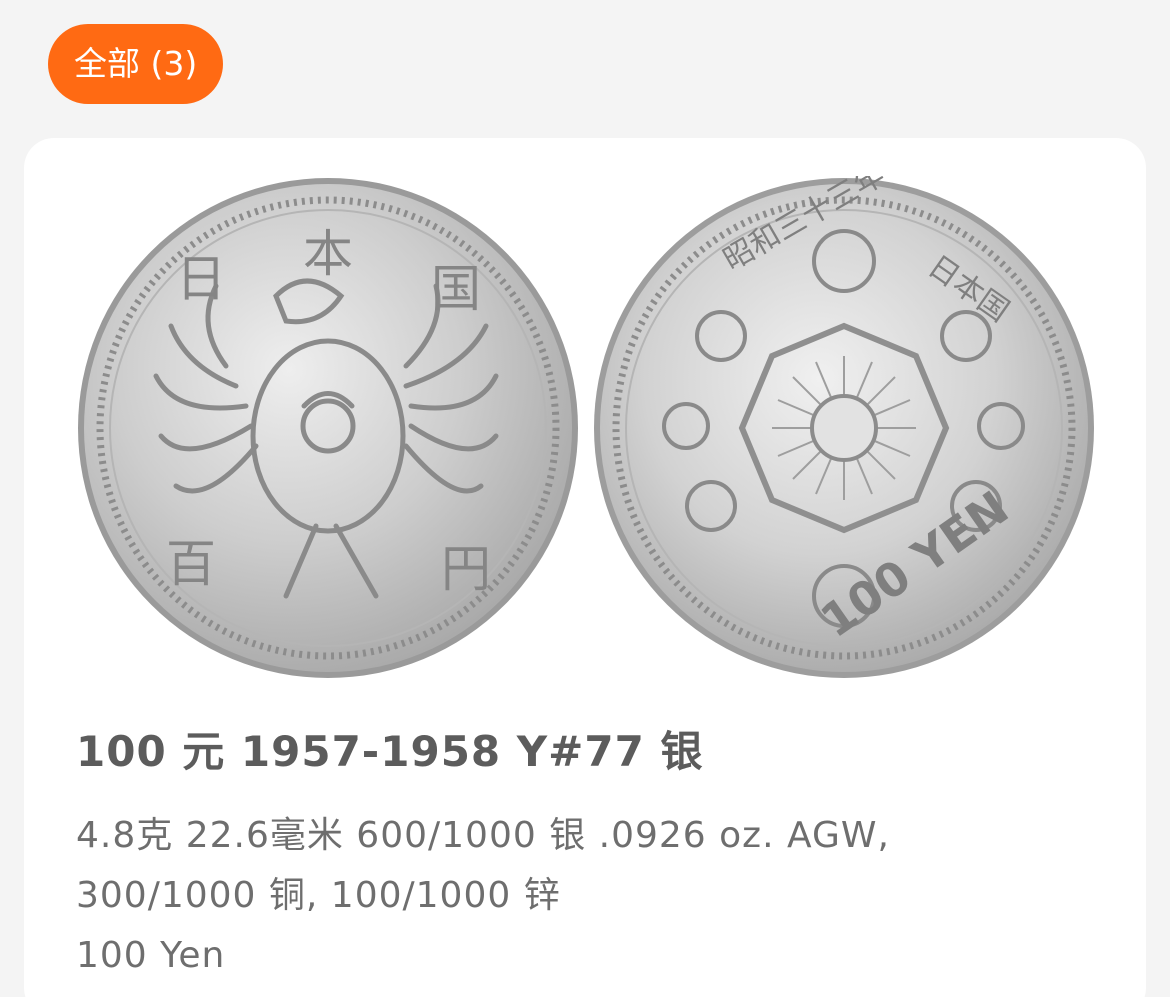 This screenshot has width=1170, height=997. What do you see at coordinates (201, 279) in the screenshot?
I see `obverse-char-1: 日` at bounding box center [201, 279].